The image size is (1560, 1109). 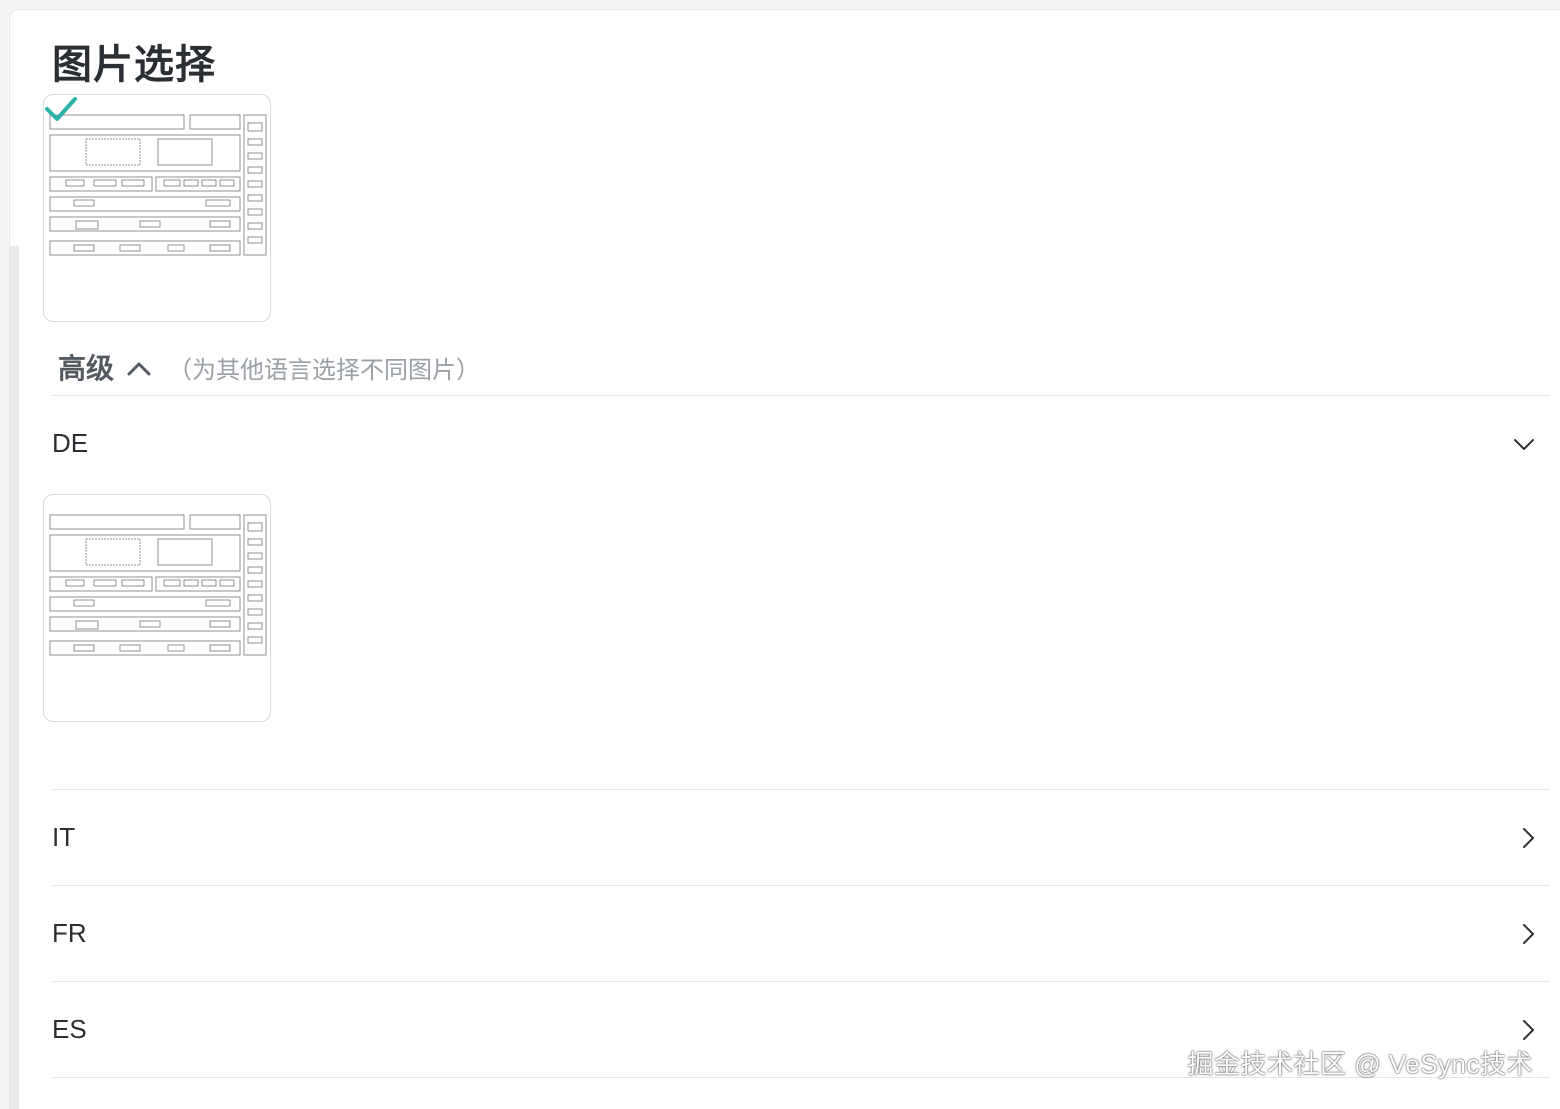 I want to click on advanced-label: 高级, so click(x=86, y=368).